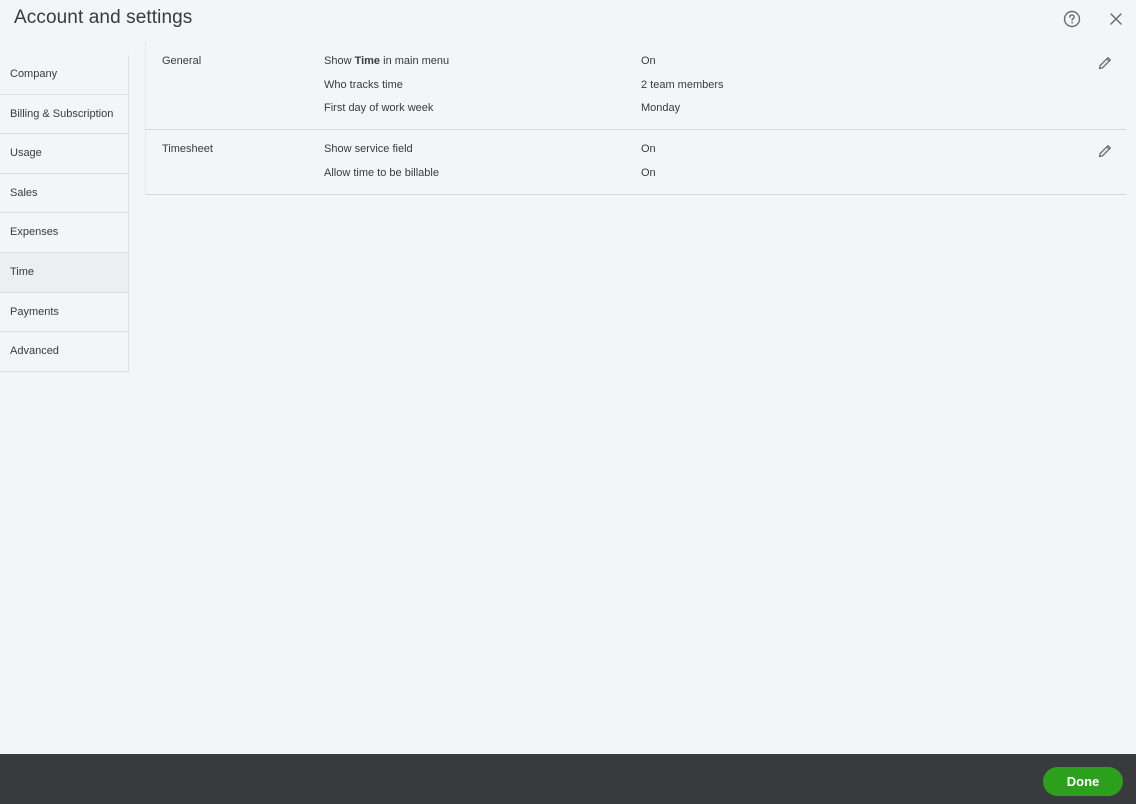 The height and width of the screenshot is (804, 1136). I want to click on sidebar-item-time: Time, so click(64, 272).